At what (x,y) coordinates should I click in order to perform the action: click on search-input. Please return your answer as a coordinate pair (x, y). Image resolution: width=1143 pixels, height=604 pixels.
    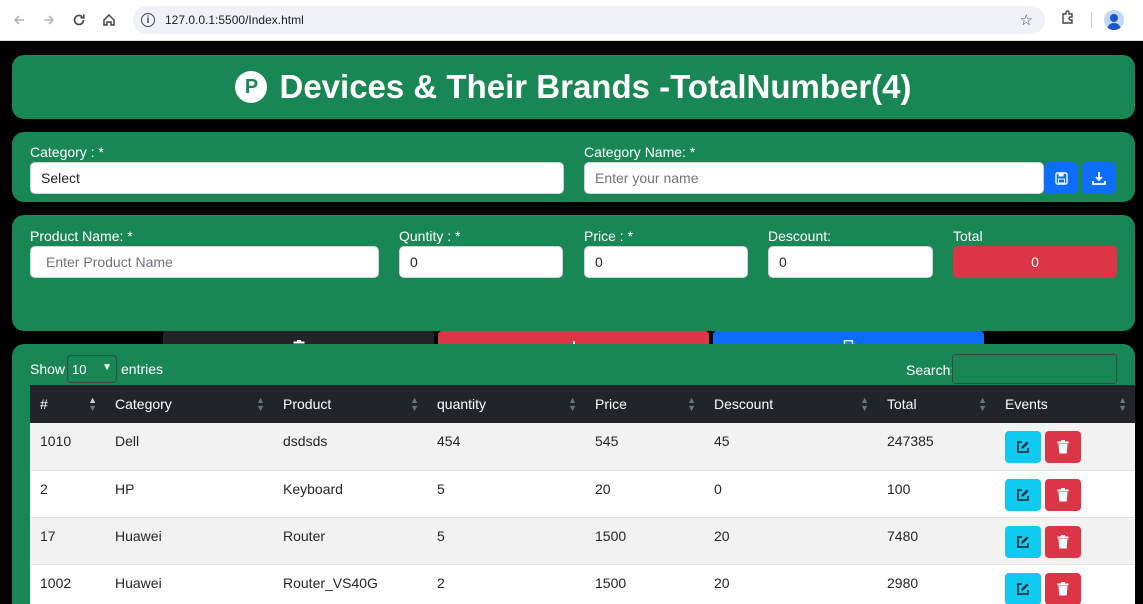
    Looking at the image, I should click on (1034, 369).